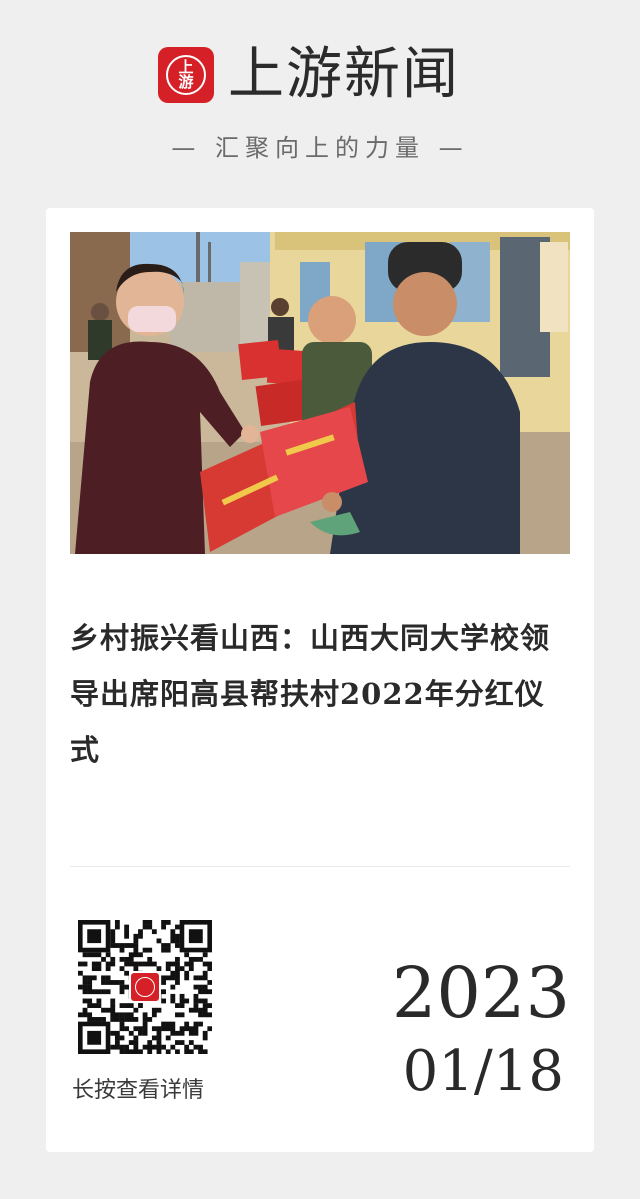 This screenshot has width=640, height=1199. What do you see at coordinates (138, 1090) in the screenshot?
I see `press-hint: 长按查看详情` at bounding box center [138, 1090].